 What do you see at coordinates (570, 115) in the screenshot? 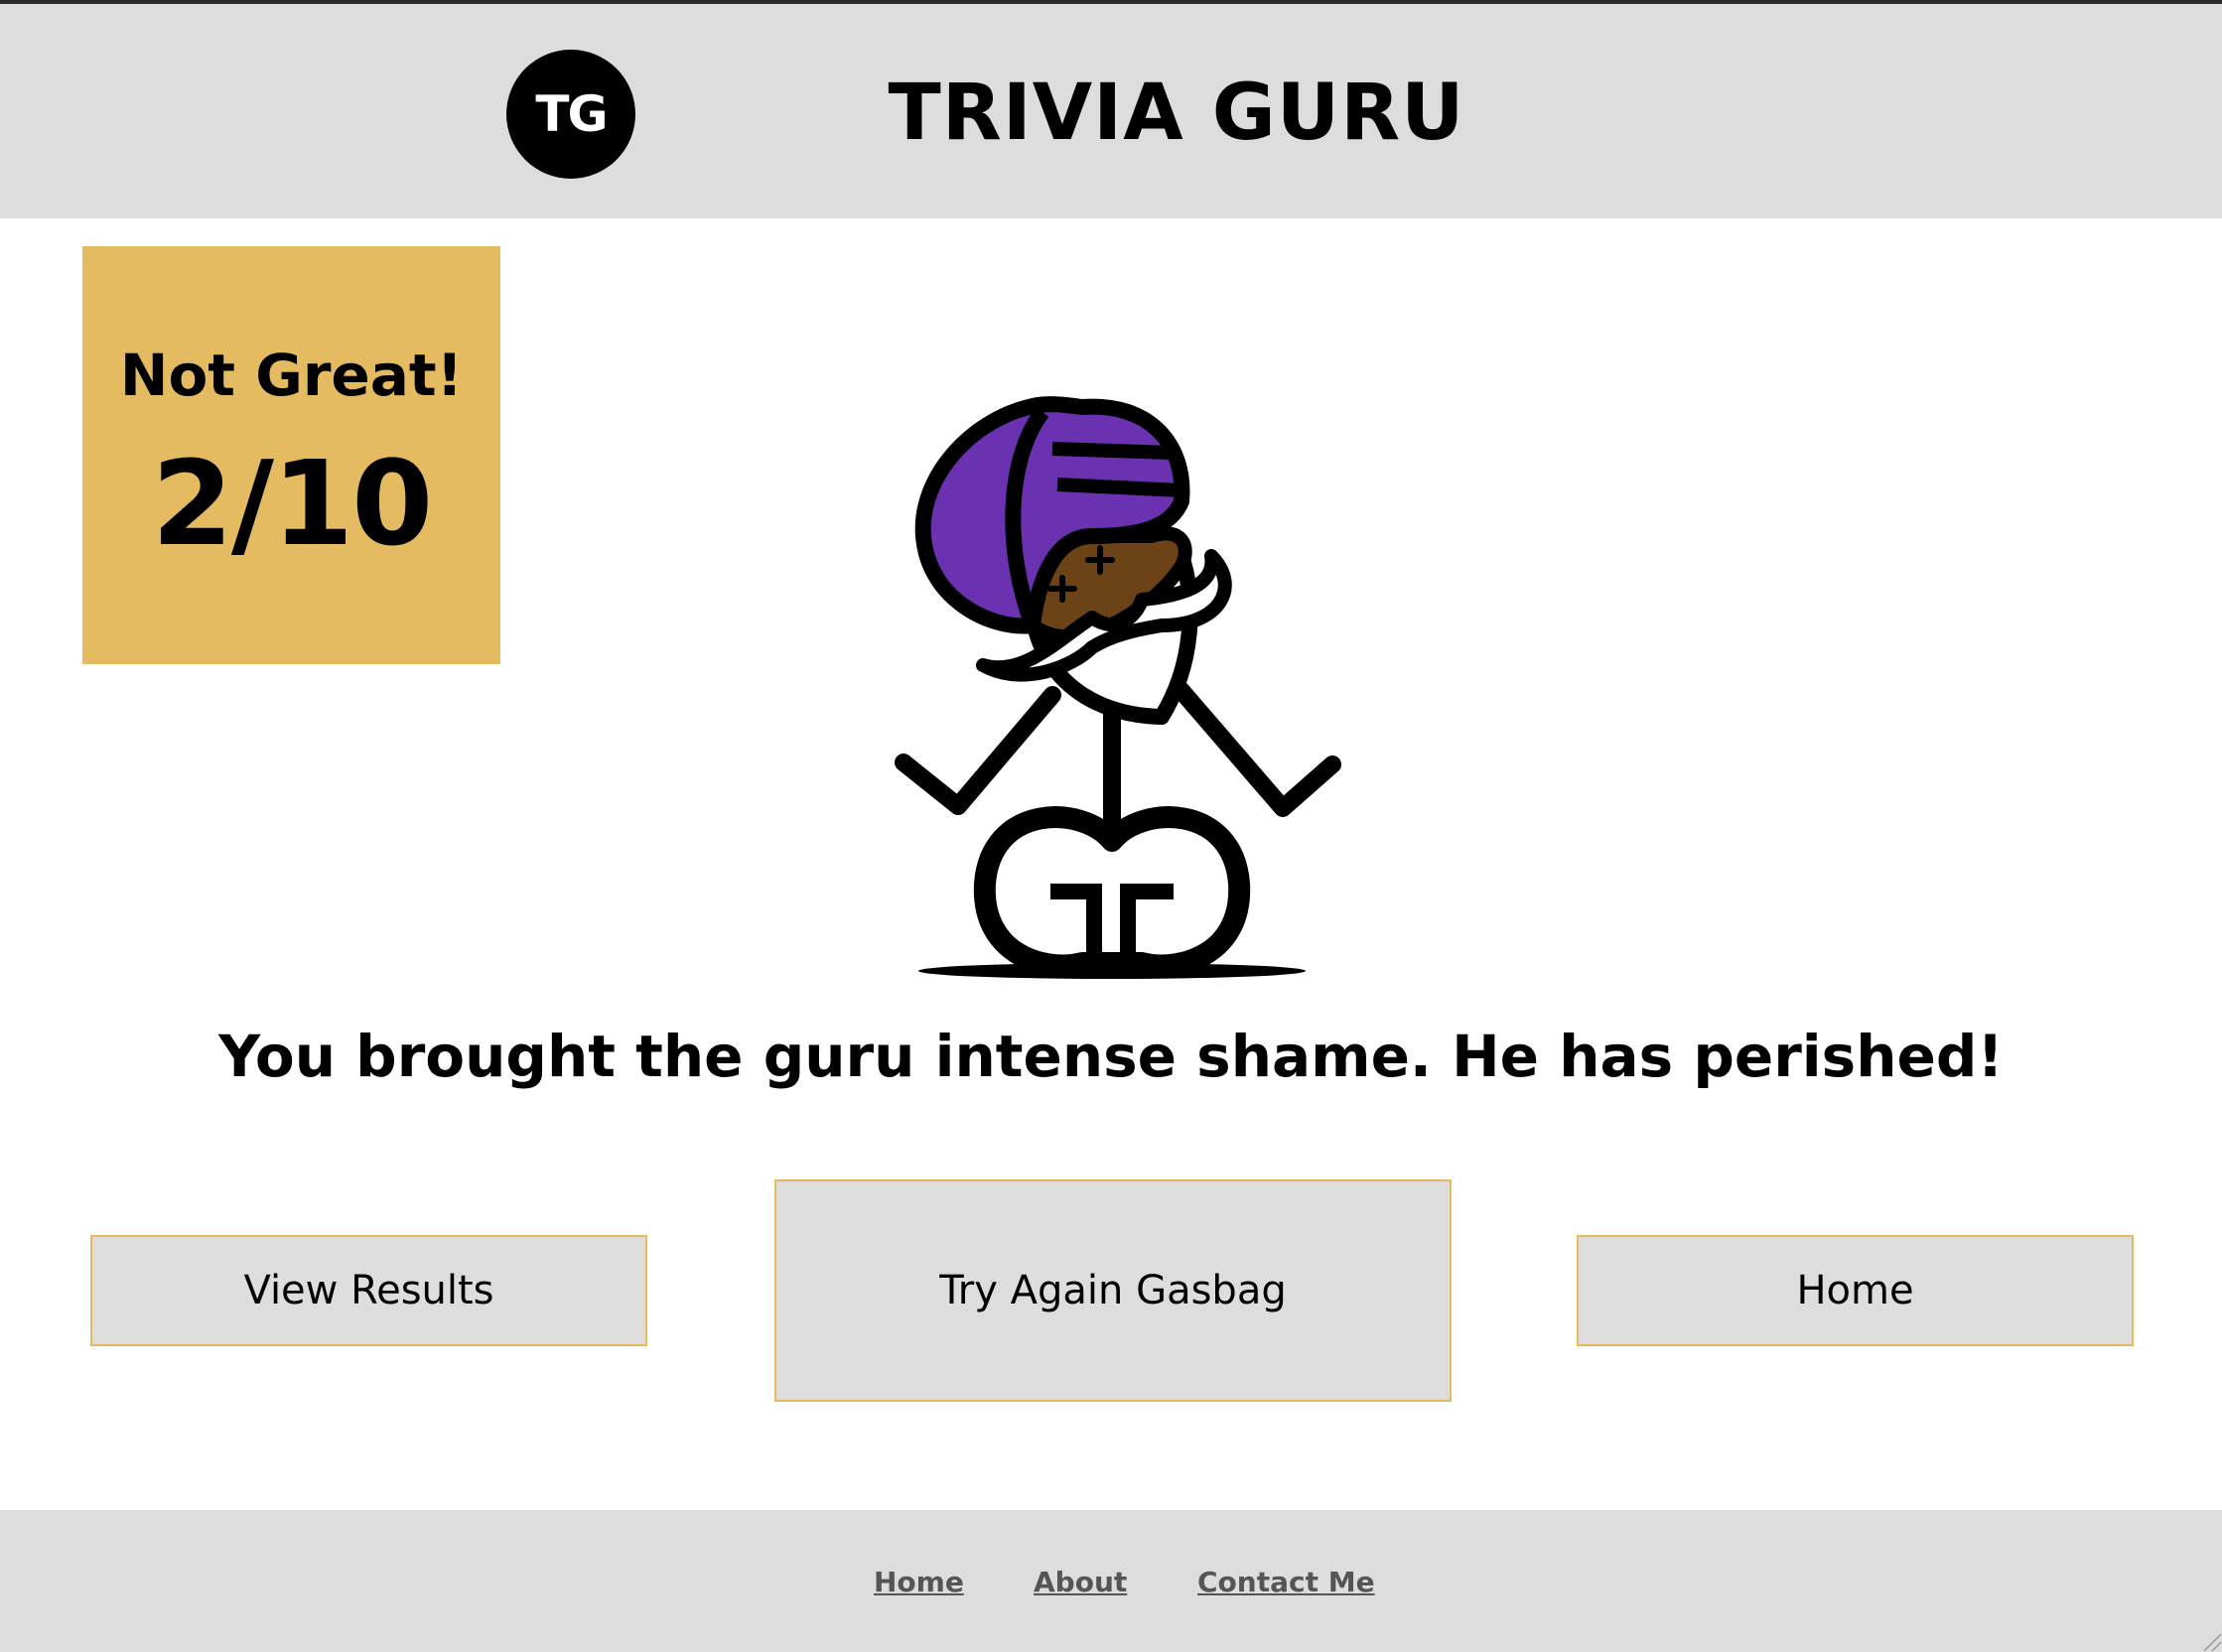
I see `site-logo: TG` at bounding box center [570, 115].